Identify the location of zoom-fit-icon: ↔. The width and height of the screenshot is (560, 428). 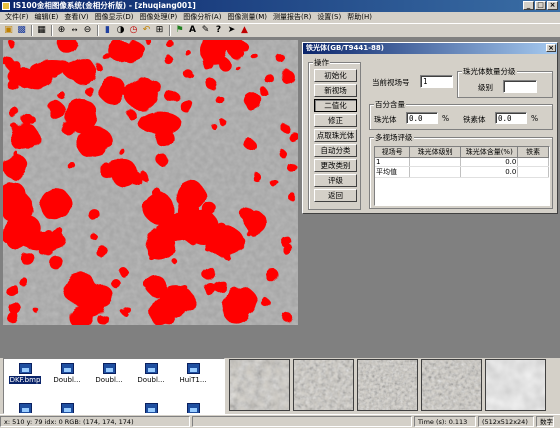
(74, 30).